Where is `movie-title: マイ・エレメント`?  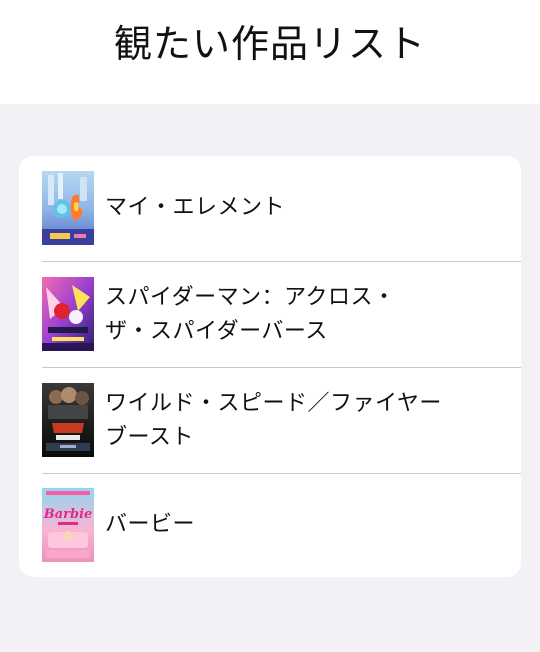 movie-title: マイ・エレメント is located at coordinates (195, 207).